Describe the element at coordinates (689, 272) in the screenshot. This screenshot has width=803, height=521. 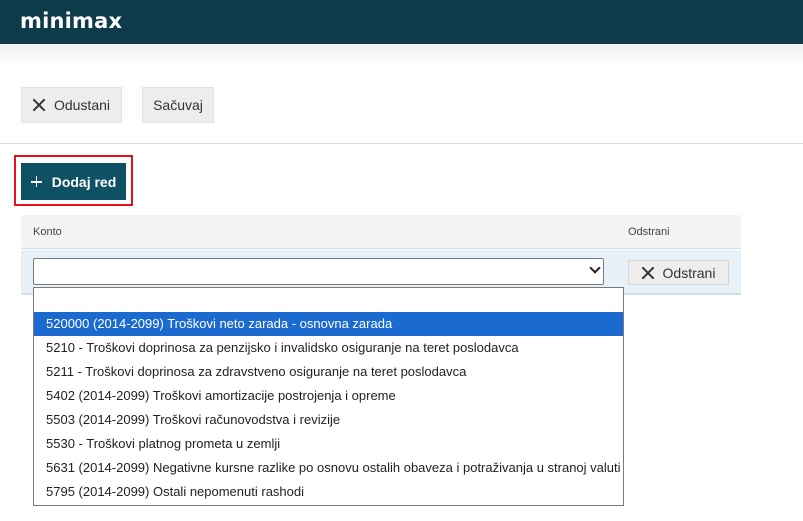
I see `remove-row-label: Odstrani` at that location.